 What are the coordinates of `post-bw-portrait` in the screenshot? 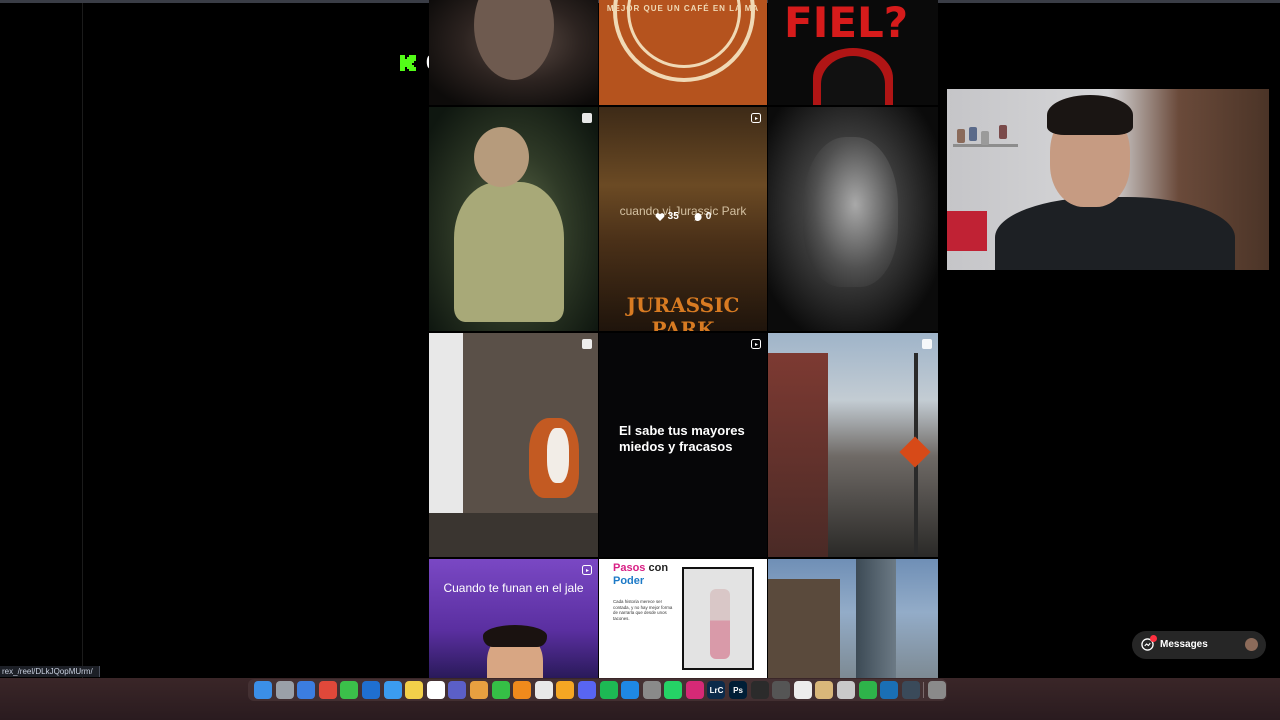 It's located at (853, 219).